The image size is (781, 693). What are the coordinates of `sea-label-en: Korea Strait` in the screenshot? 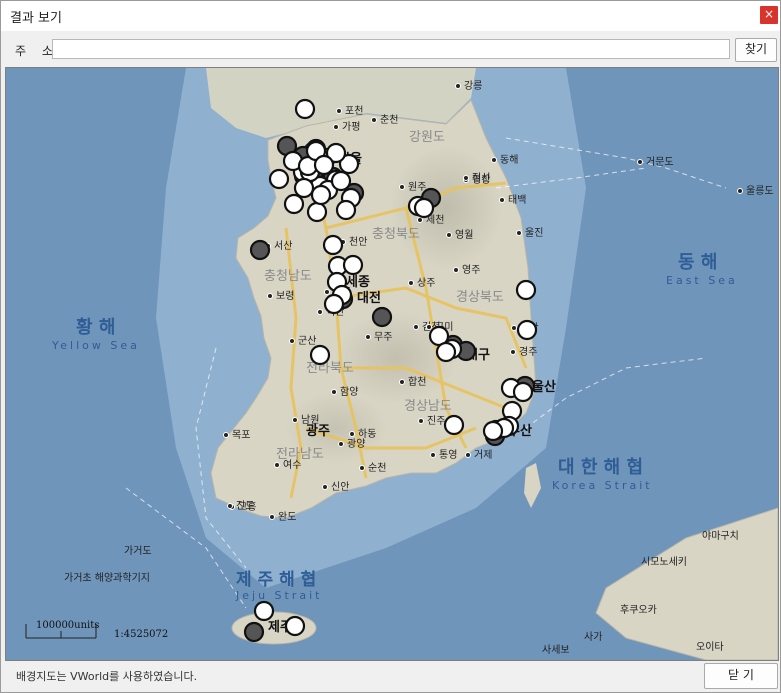 It's located at (602, 485).